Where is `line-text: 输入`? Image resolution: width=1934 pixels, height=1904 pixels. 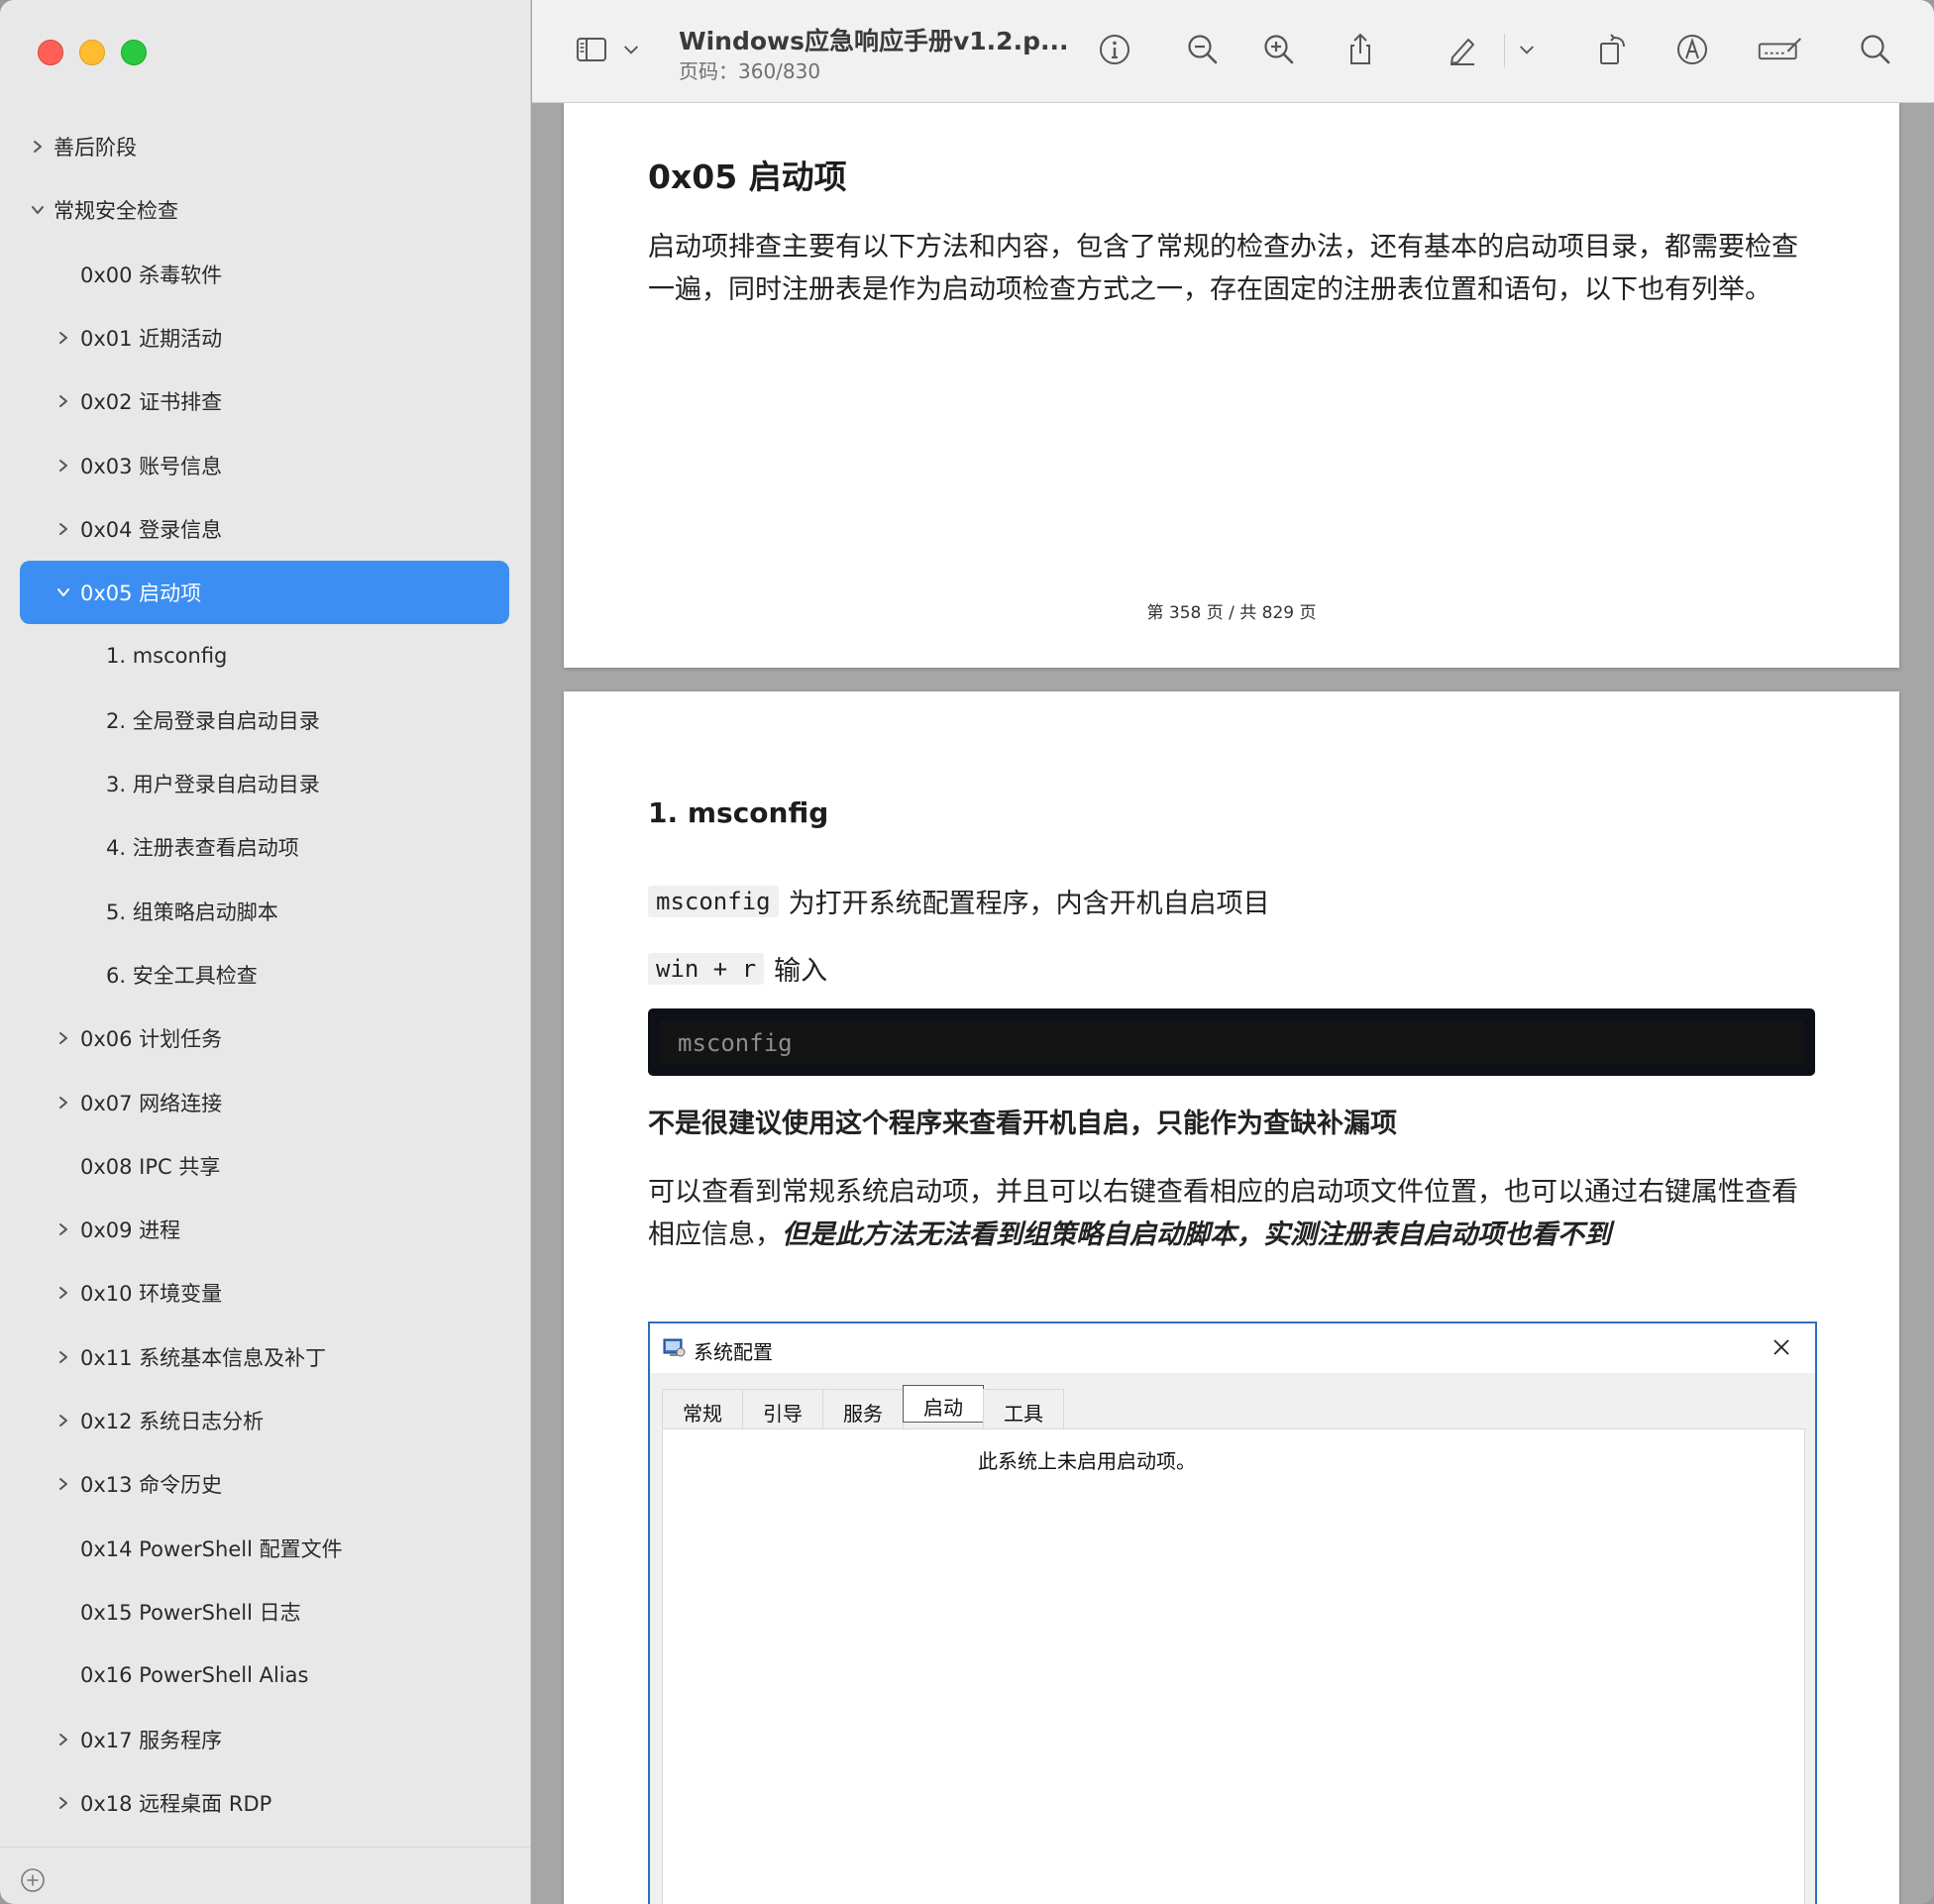 line-text: 输入 is located at coordinates (801, 971).